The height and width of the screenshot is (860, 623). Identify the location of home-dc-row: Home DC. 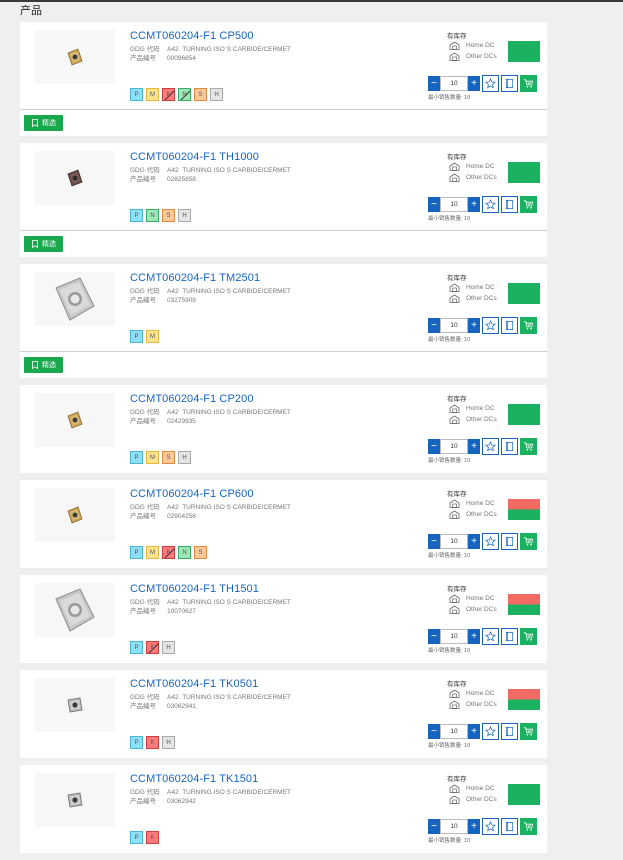
(472, 166).